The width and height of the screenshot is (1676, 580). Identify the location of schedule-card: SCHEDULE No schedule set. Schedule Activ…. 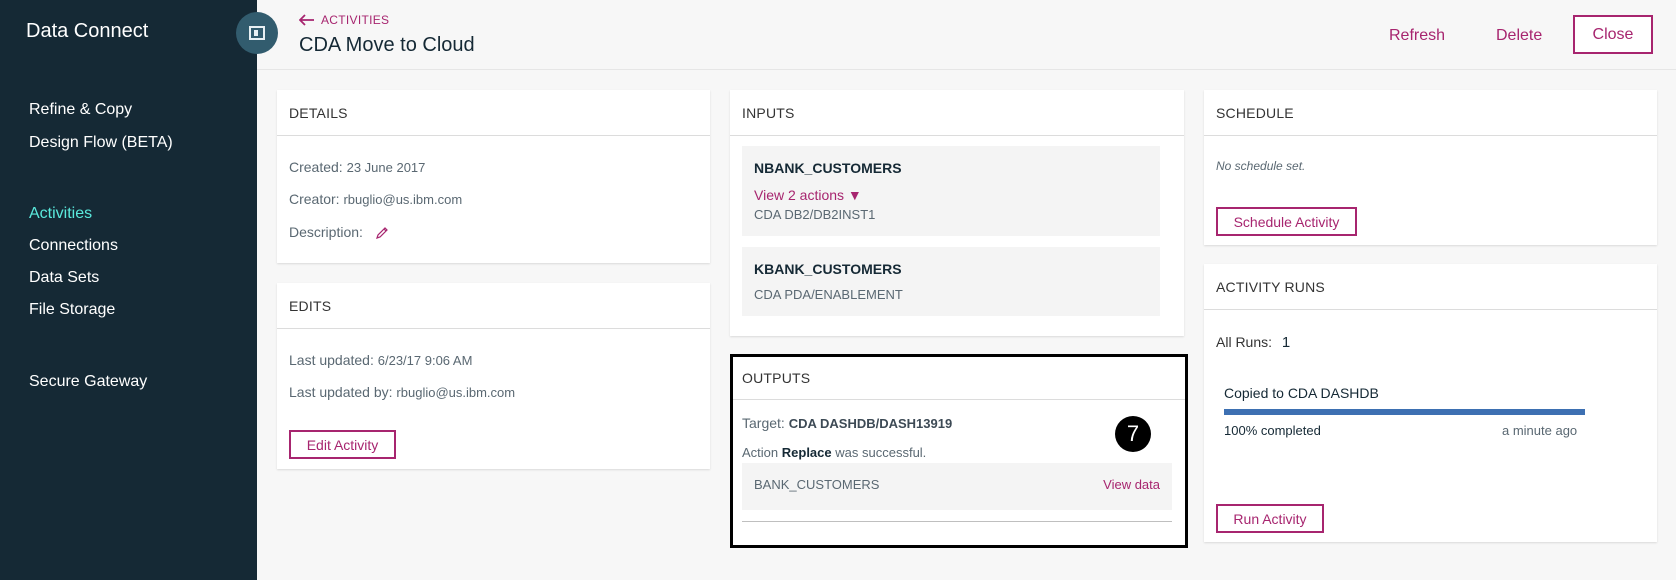
(1430, 167).